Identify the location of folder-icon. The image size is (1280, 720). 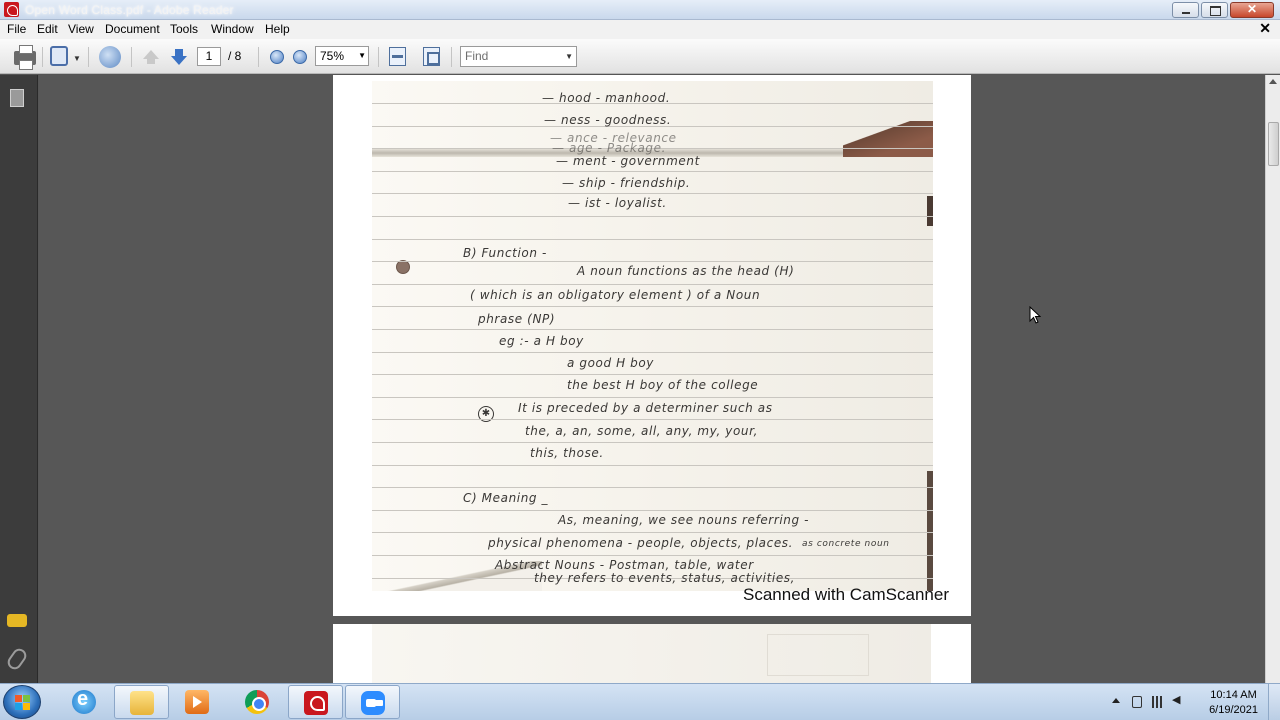
(142, 703).